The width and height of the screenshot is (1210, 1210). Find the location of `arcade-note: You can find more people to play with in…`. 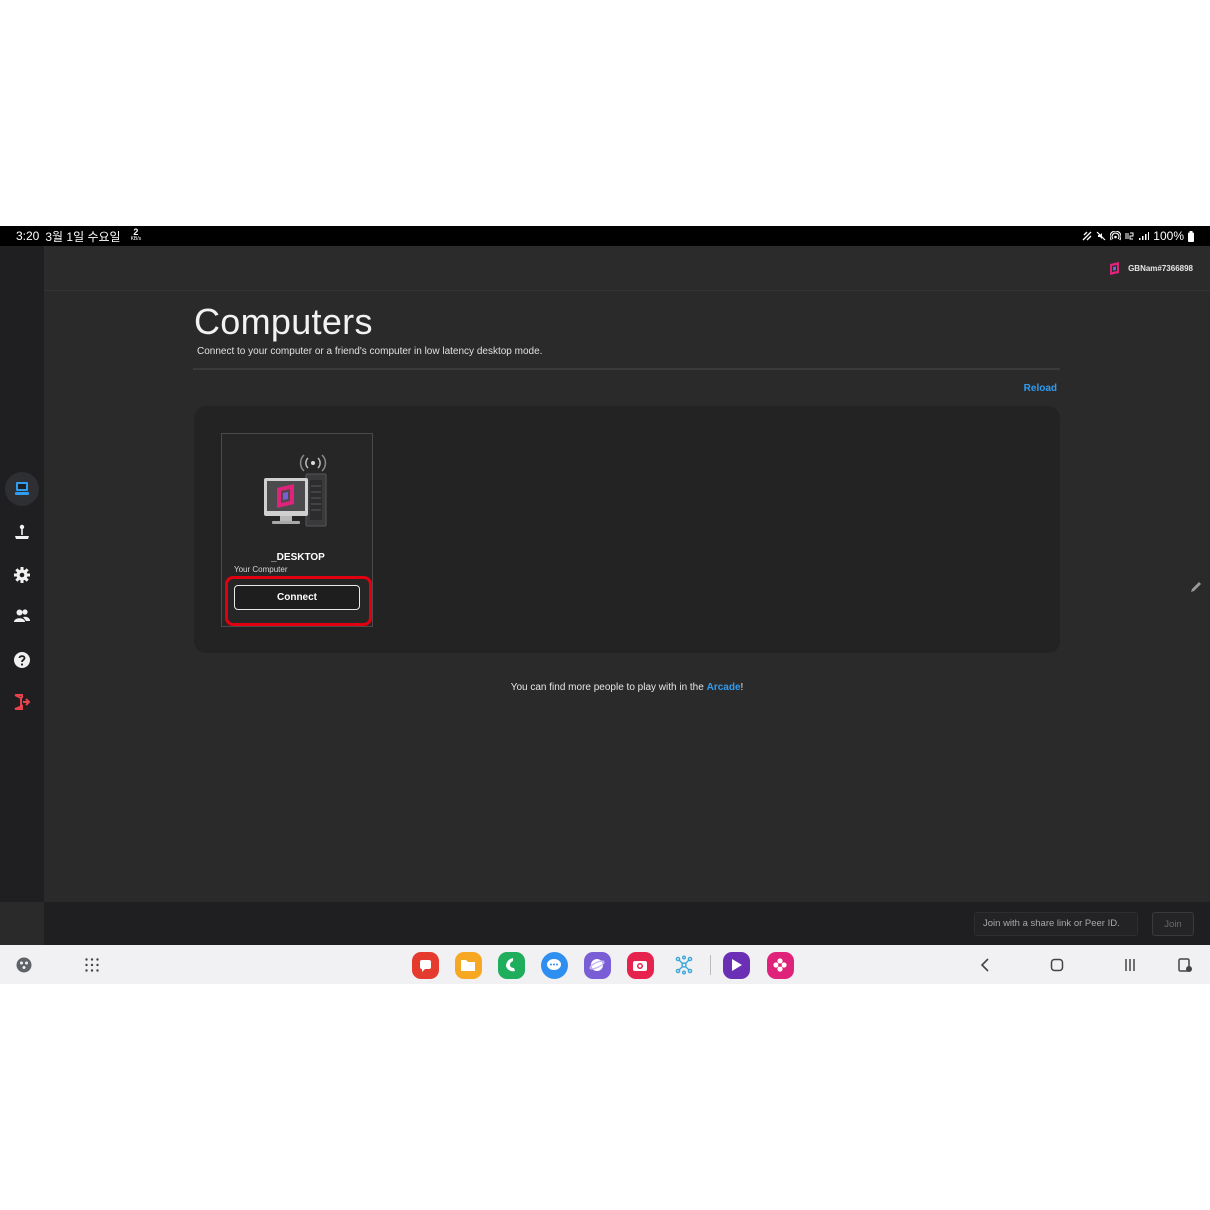

arcade-note: You can find more people to play with in… is located at coordinates (605, 687).